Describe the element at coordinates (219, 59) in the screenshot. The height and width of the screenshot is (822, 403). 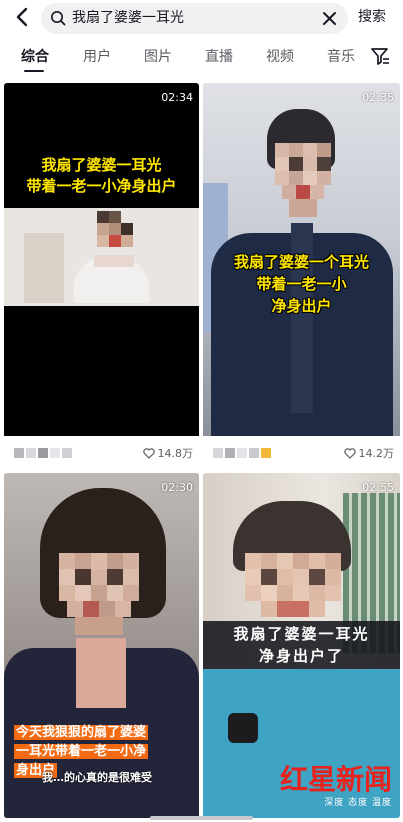
I see `tab-live: 直播` at that location.